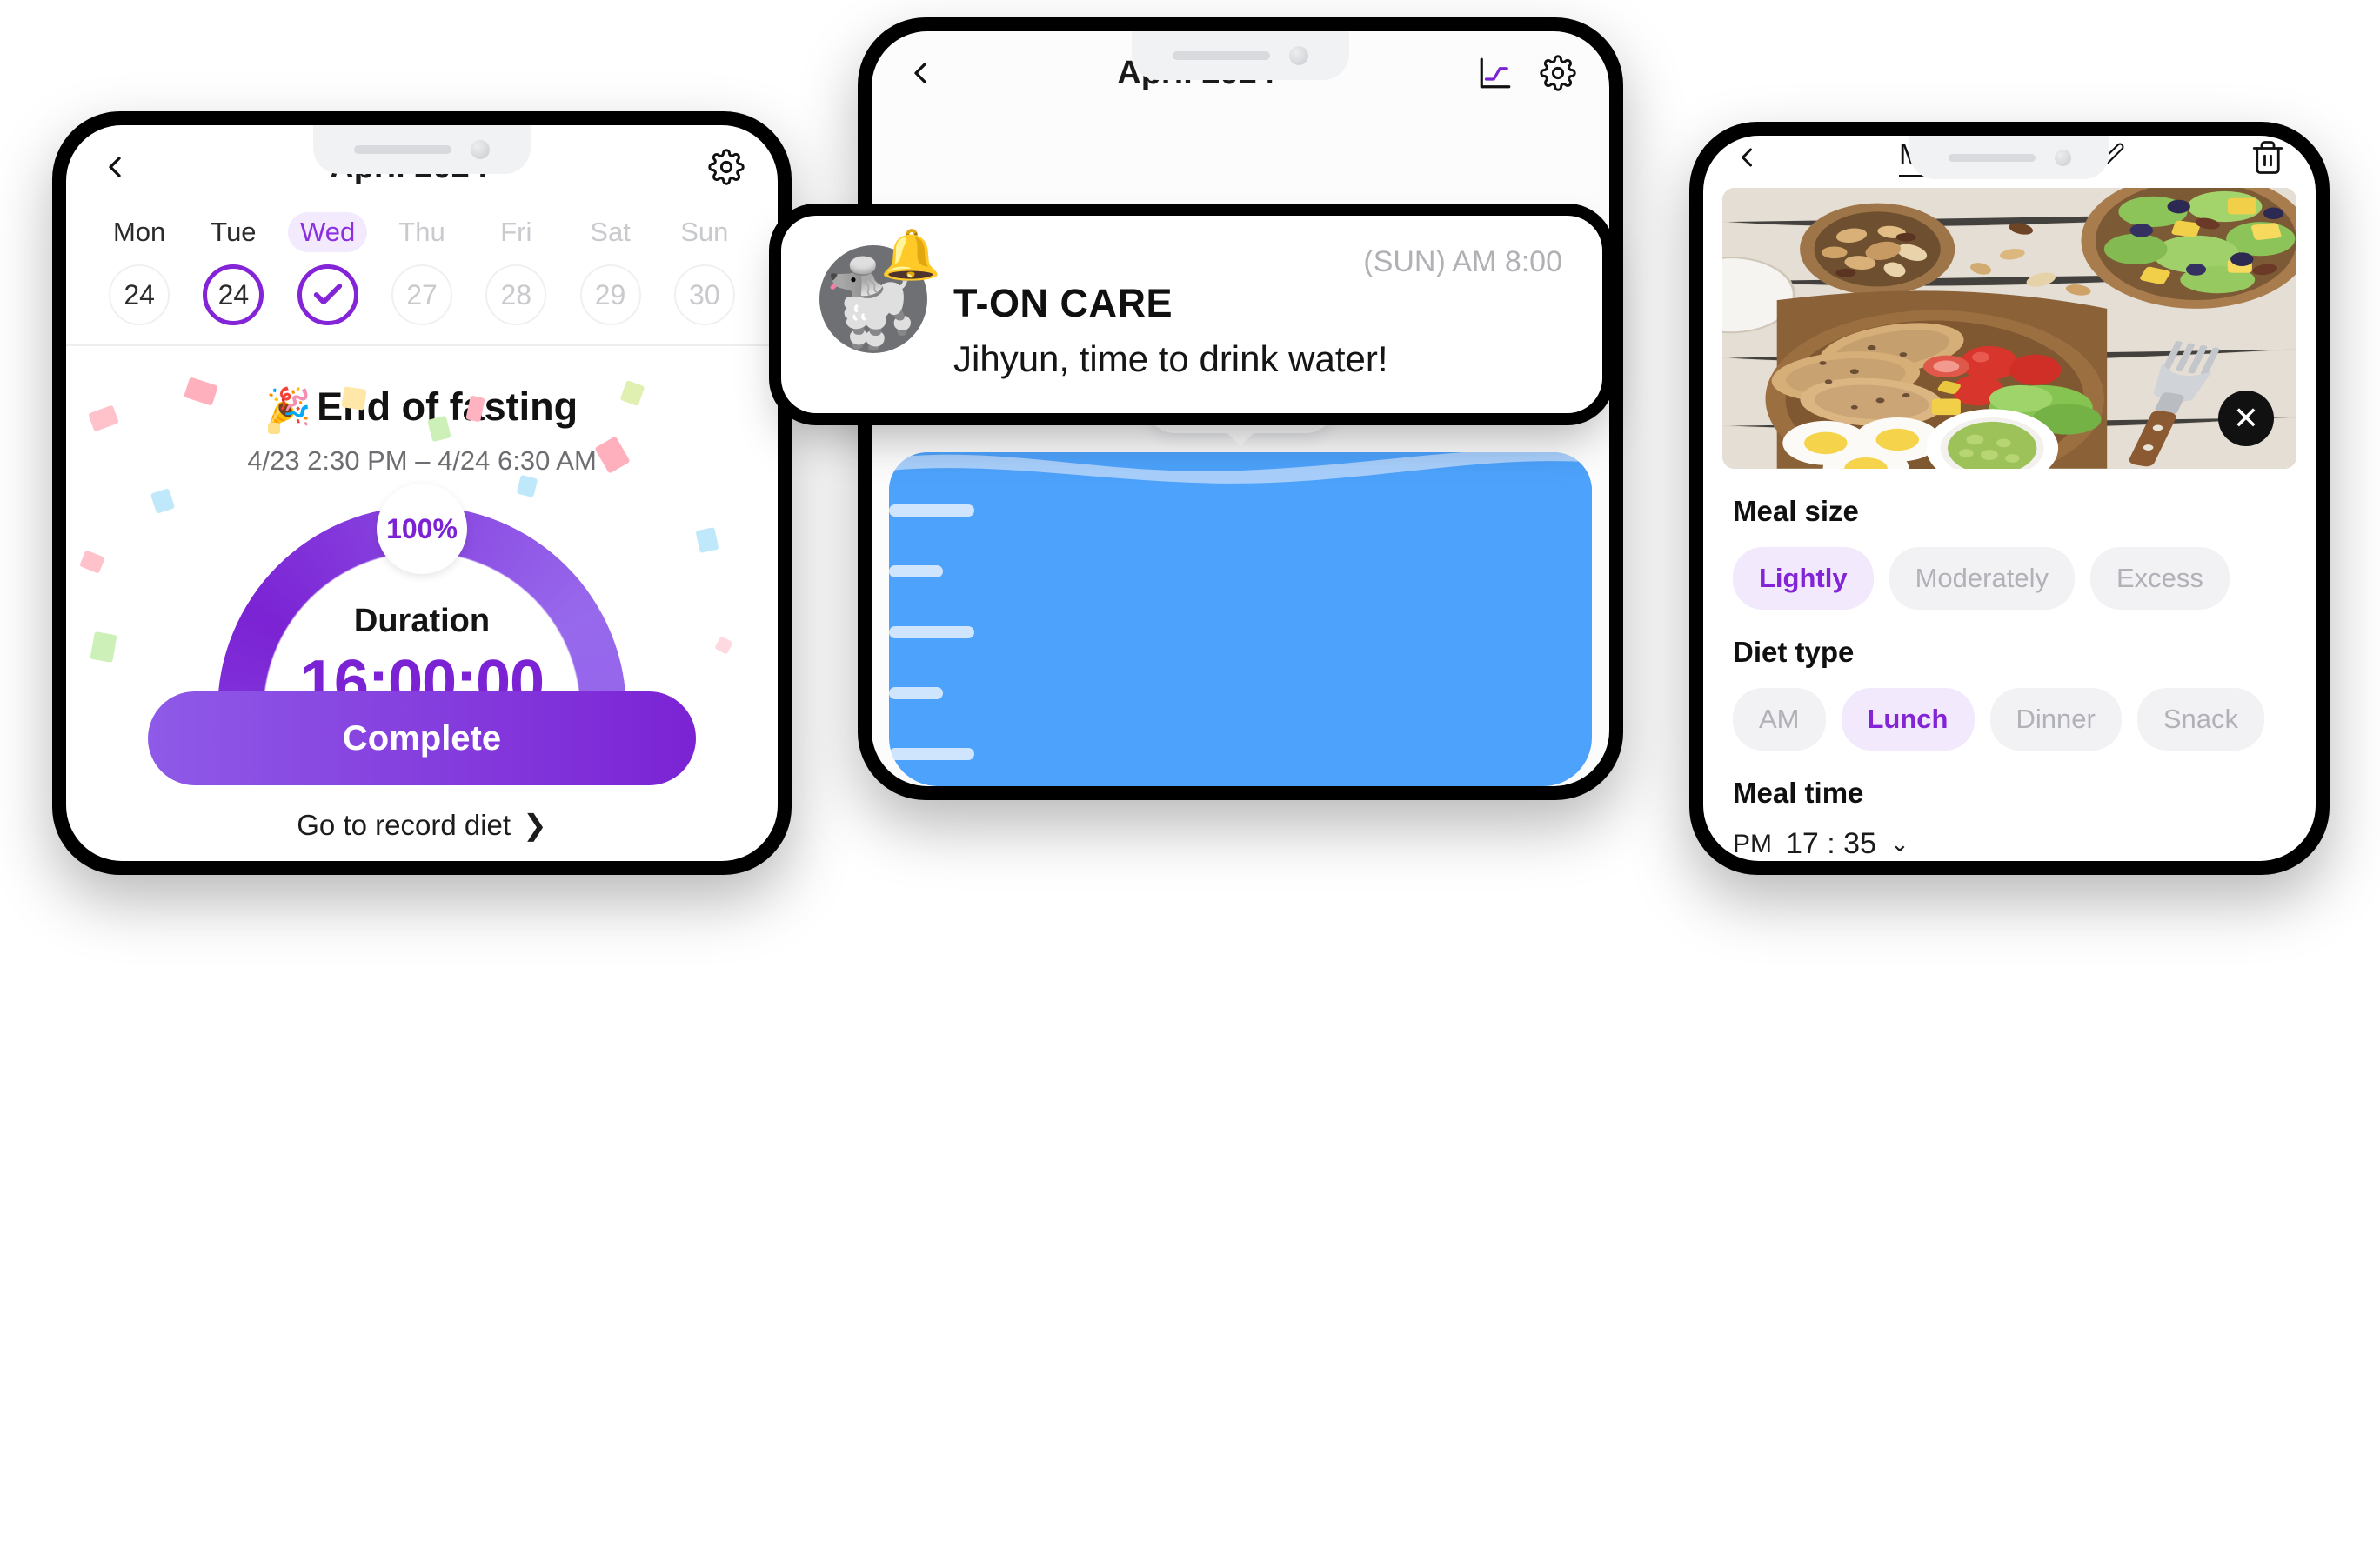 Image resolution: width=2380 pixels, height=1542 pixels. Describe the element at coordinates (1796, 511) in the screenshot. I see `meal-size-label: Meal size` at that location.